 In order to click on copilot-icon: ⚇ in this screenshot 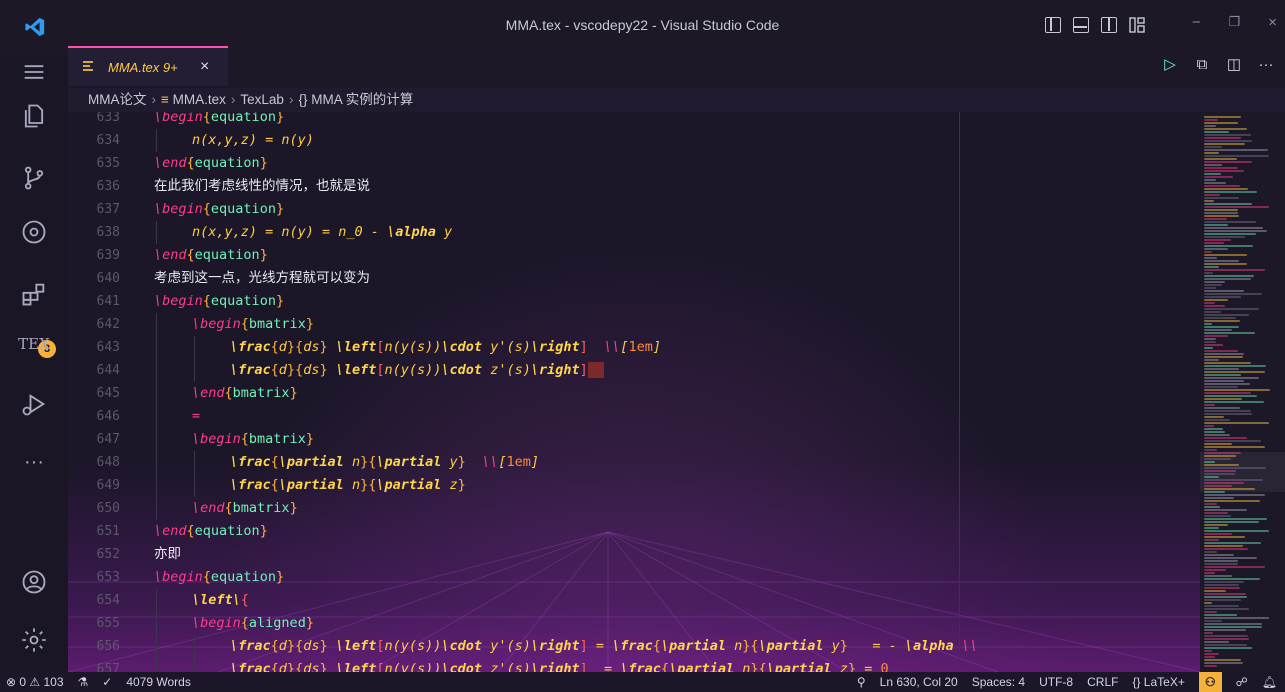, I will do `click(1210, 682)`.